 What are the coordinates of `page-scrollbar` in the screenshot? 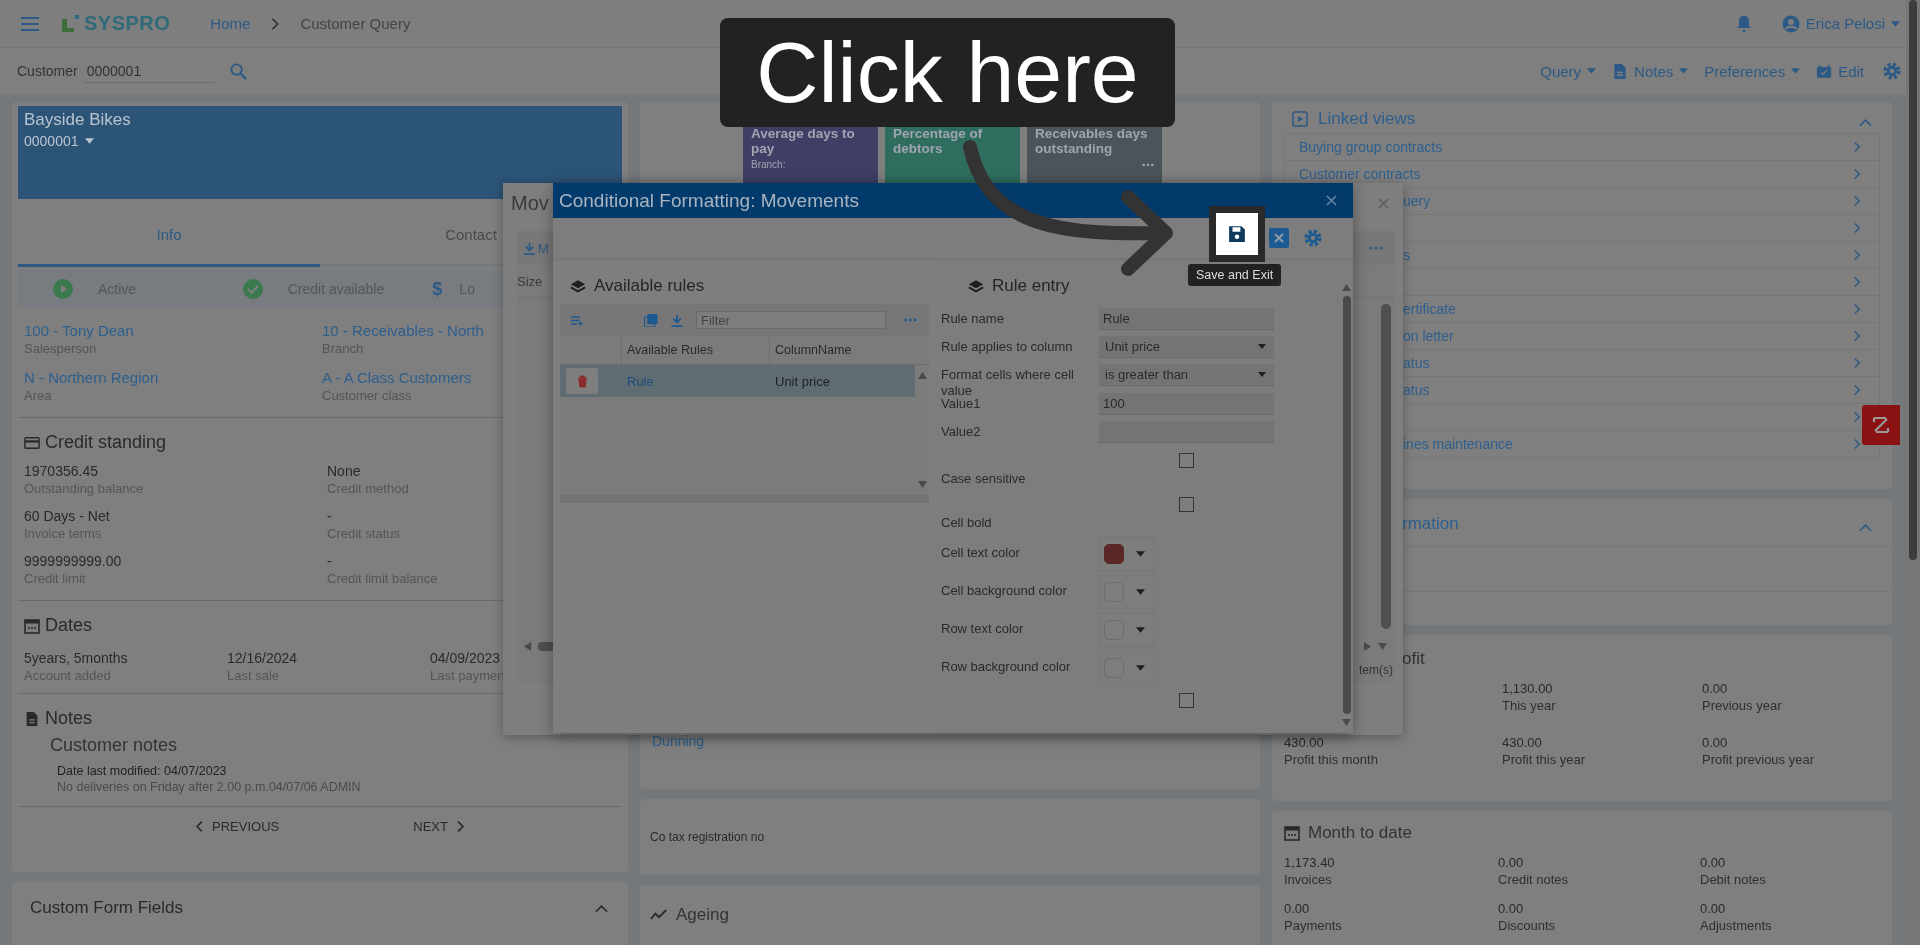 It's located at (1913, 472).